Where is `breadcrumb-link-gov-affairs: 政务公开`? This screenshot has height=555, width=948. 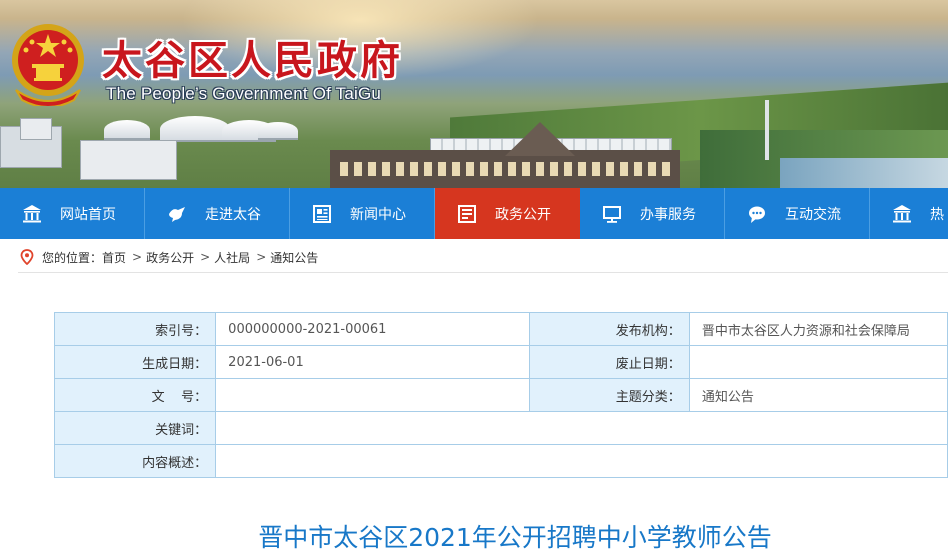
breadcrumb-link-gov-affairs: 政务公开 is located at coordinates (170, 257).